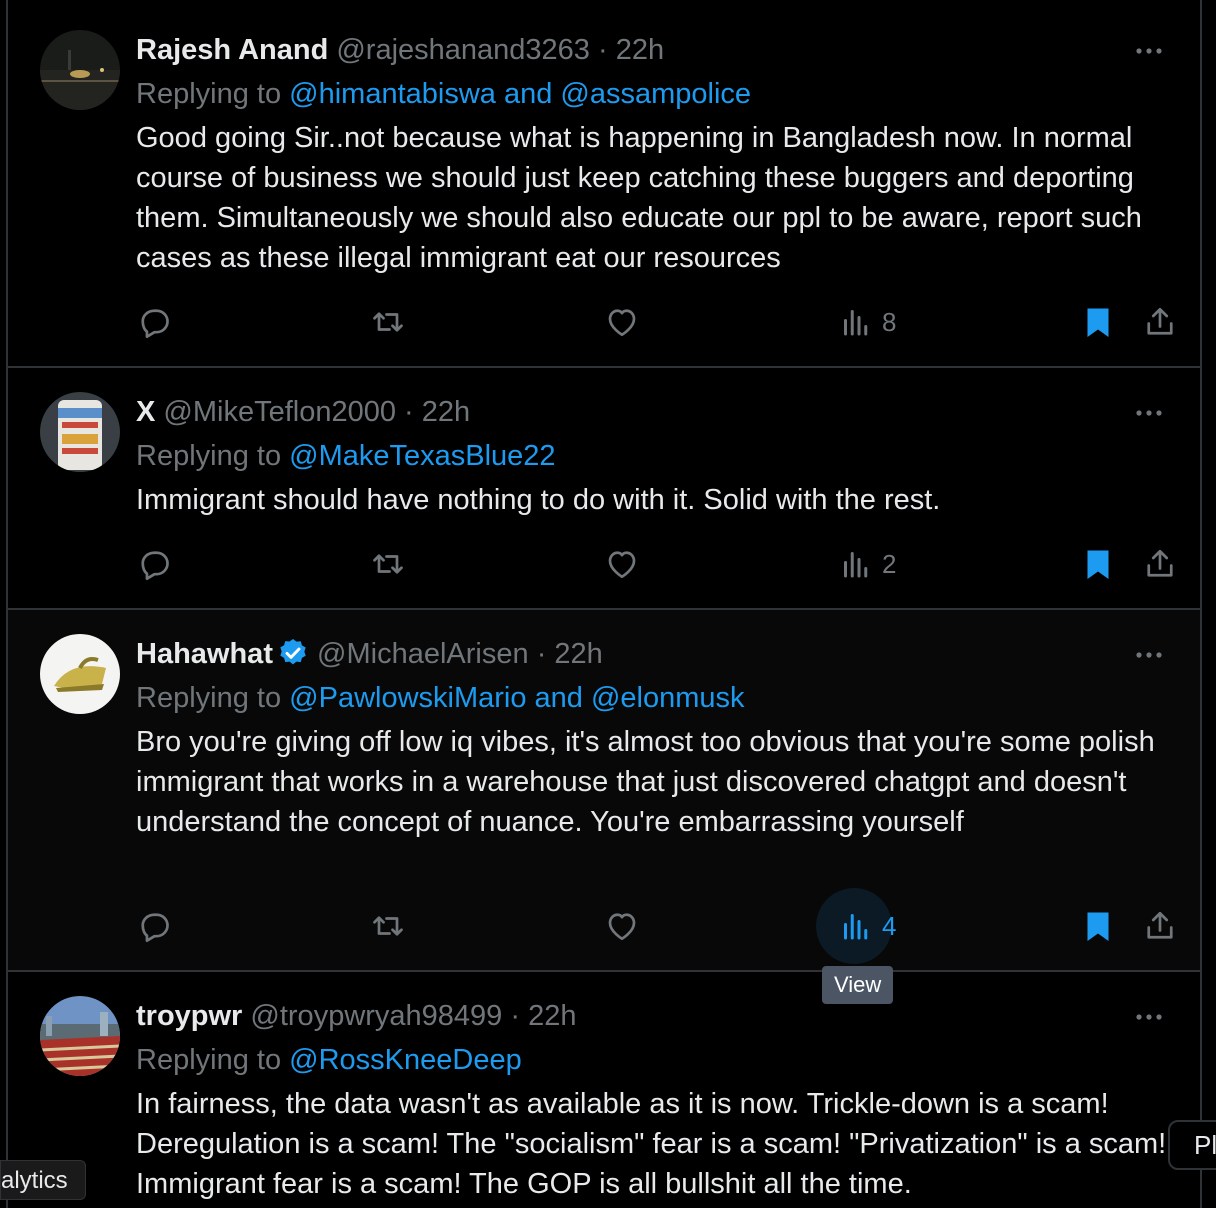  What do you see at coordinates (422, 456) in the screenshot?
I see `replying-links: @MakeTexasBlue22` at bounding box center [422, 456].